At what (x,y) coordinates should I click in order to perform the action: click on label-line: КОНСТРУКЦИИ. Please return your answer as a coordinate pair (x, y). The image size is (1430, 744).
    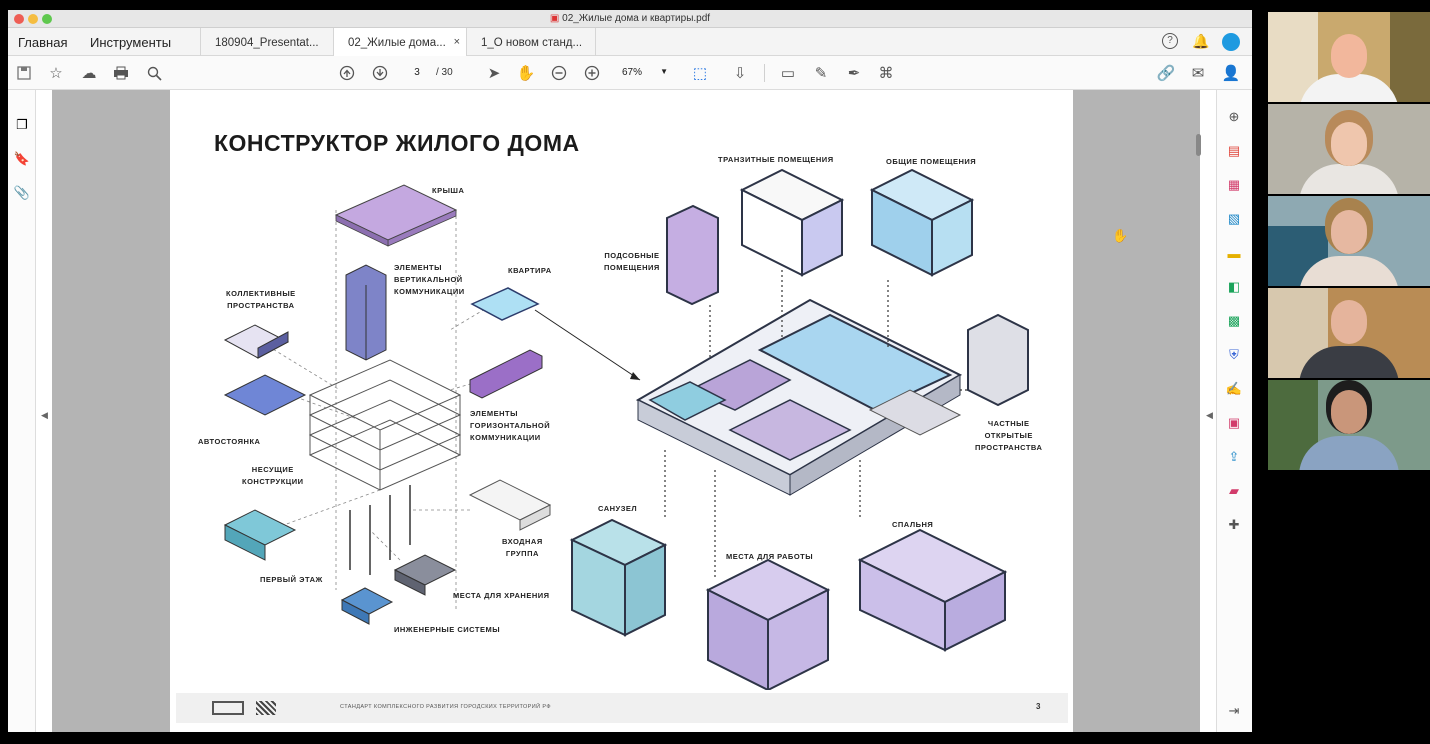
    Looking at the image, I should click on (273, 481).